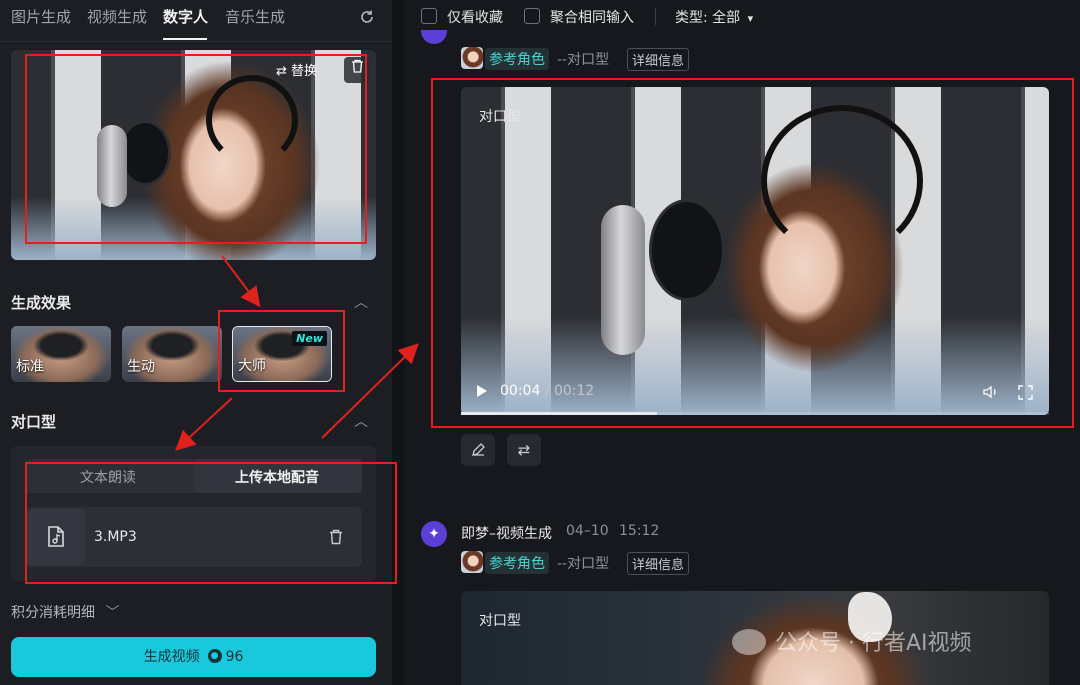 The image size is (1080, 685). Describe the element at coordinates (241, 281) in the screenshot. I see `arrow-reference-to-effect` at that location.